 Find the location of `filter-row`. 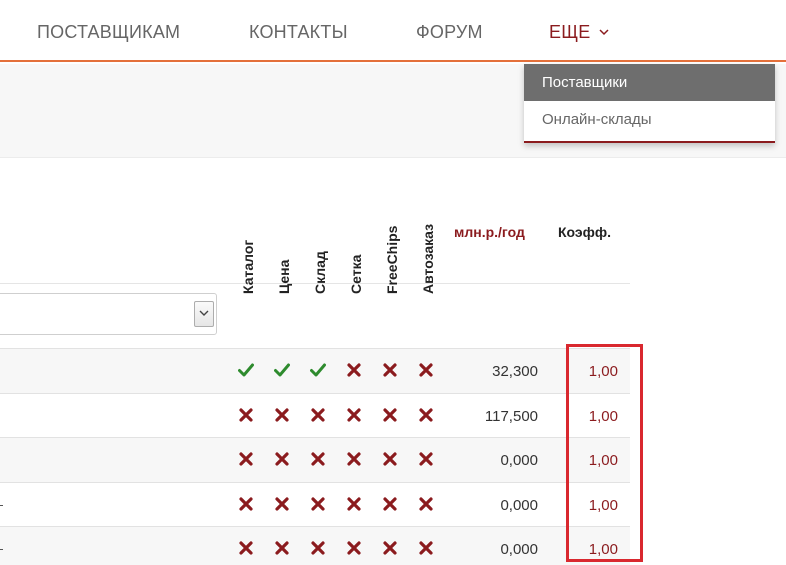

filter-row is located at coordinates (315, 316).